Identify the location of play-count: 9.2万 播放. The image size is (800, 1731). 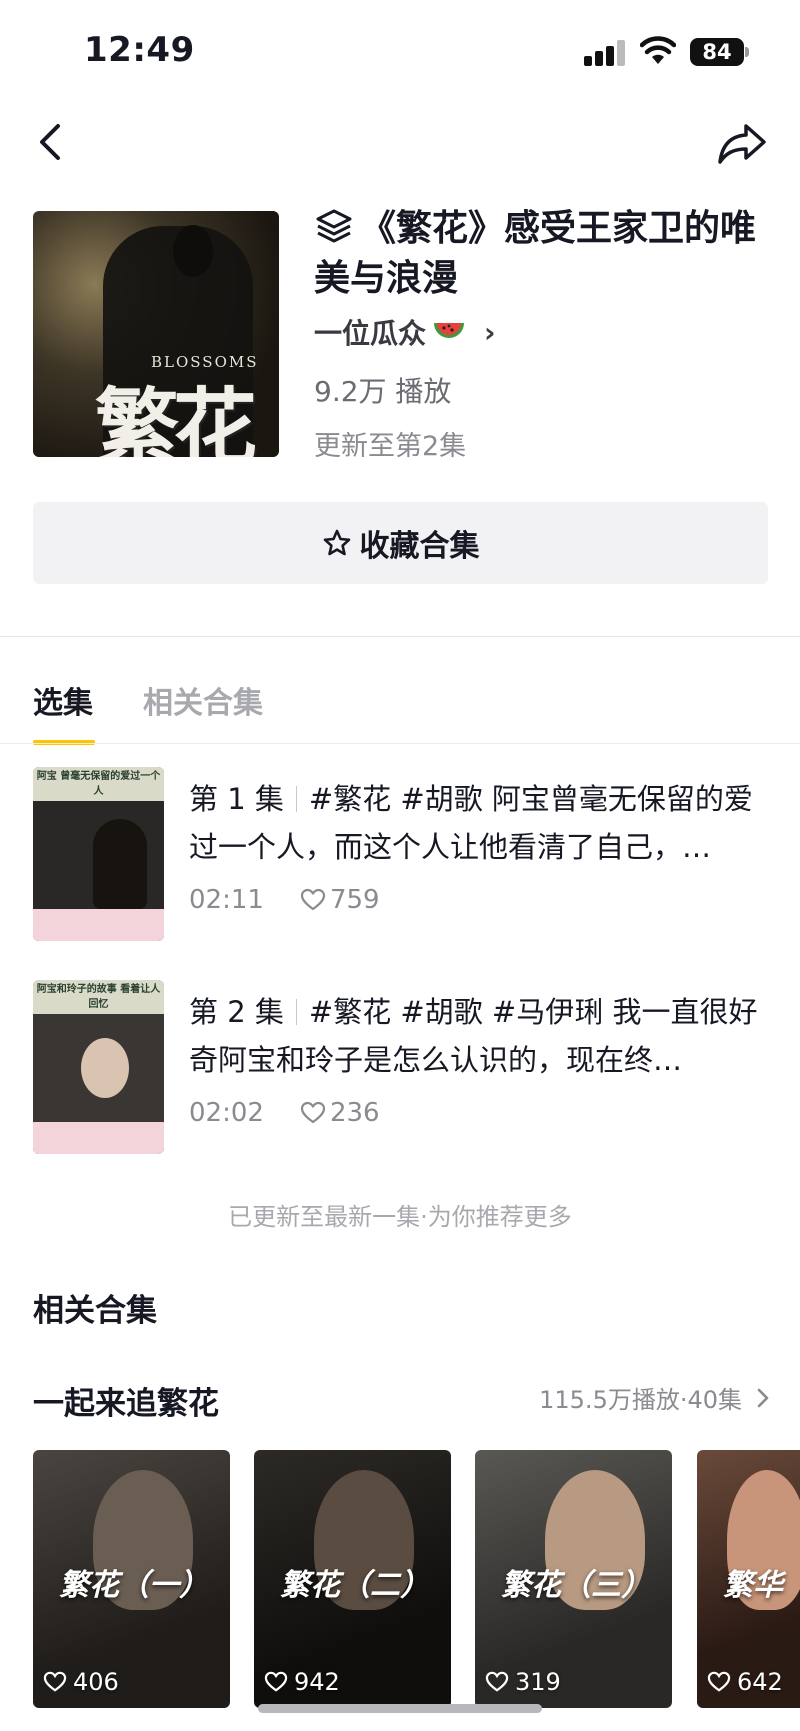
(383, 391).